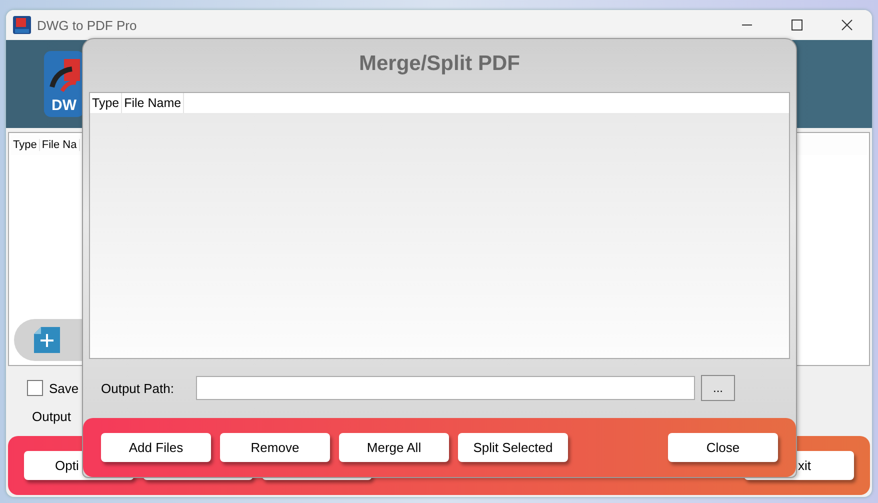  What do you see at coordinates (513, 447) in the screenshot?
I see `dialog-button: Split Selected` at bounding box center [513, 447].